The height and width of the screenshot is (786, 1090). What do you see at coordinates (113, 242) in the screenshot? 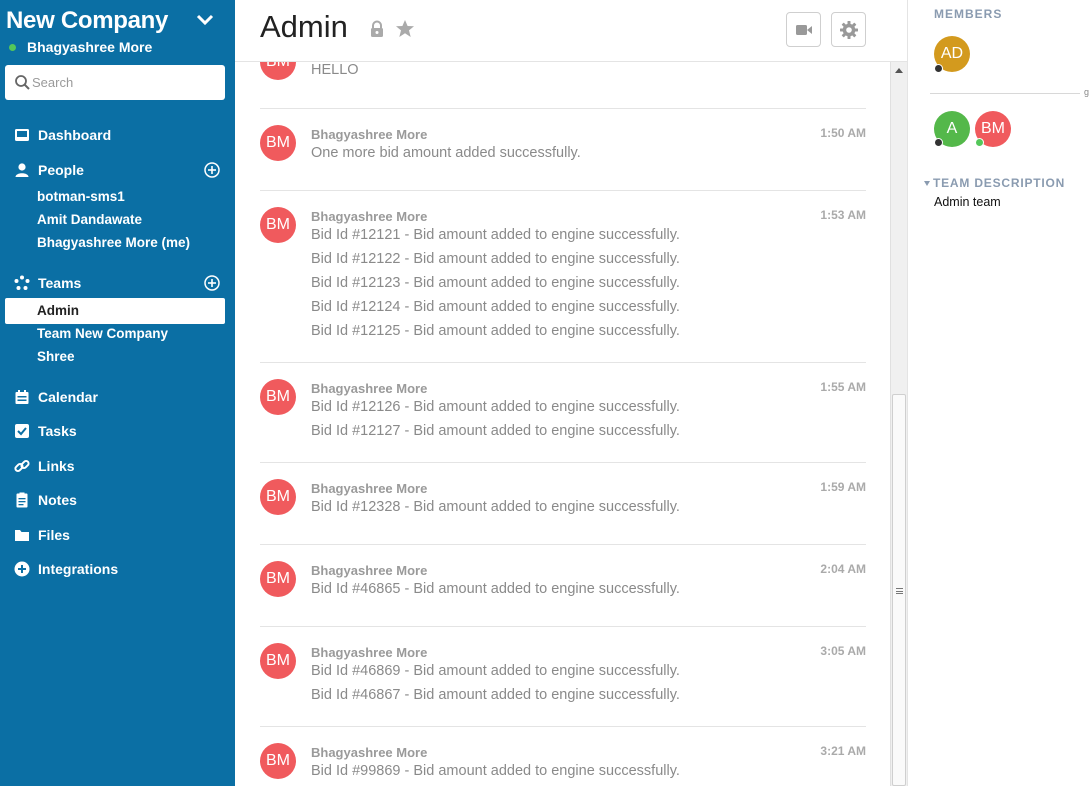
I see `people-item: Bhagyashree More (me)` at bounding box center [113, 242].